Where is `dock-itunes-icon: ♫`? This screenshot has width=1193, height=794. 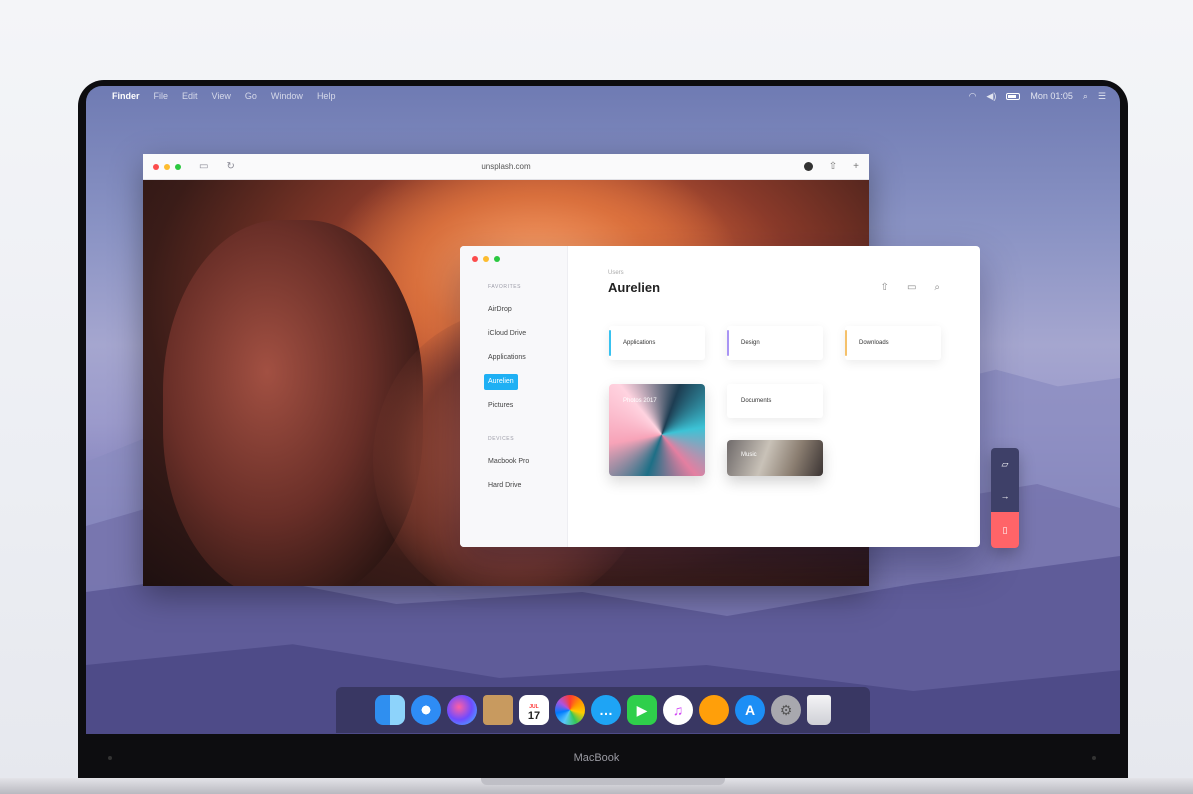
dock-itunes-icon: ♫ is located at coordinates (678, 710).